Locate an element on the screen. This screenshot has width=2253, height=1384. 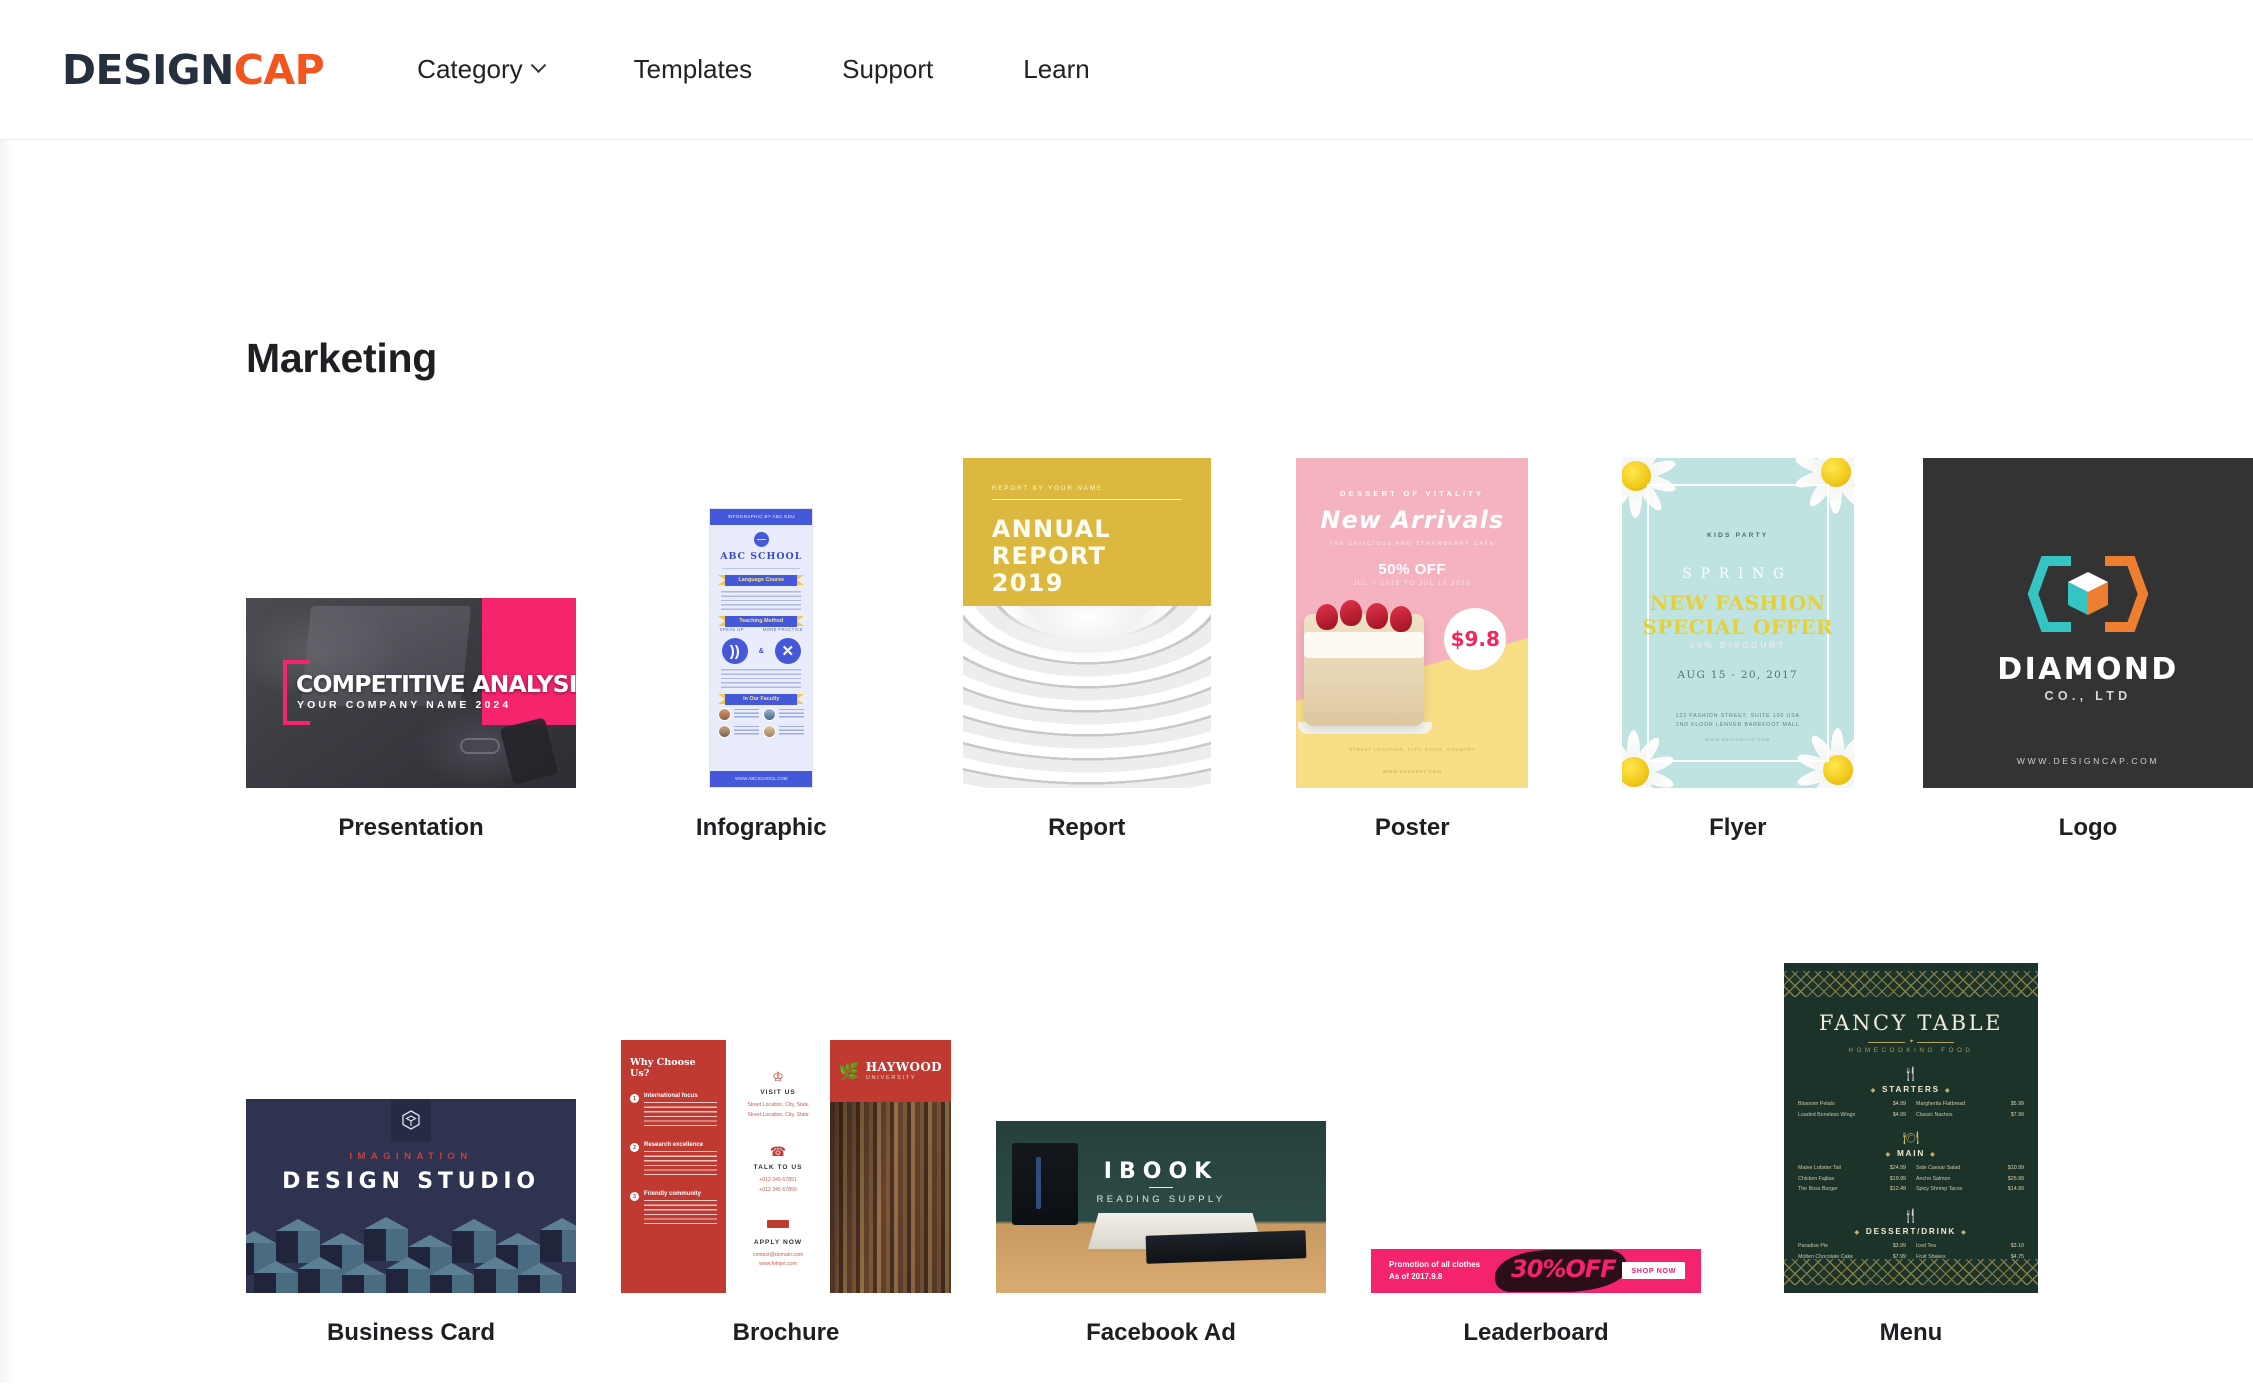
section-heading-starters: ◆ STARTERS ◆ is located at coordinates (1911, 1089).